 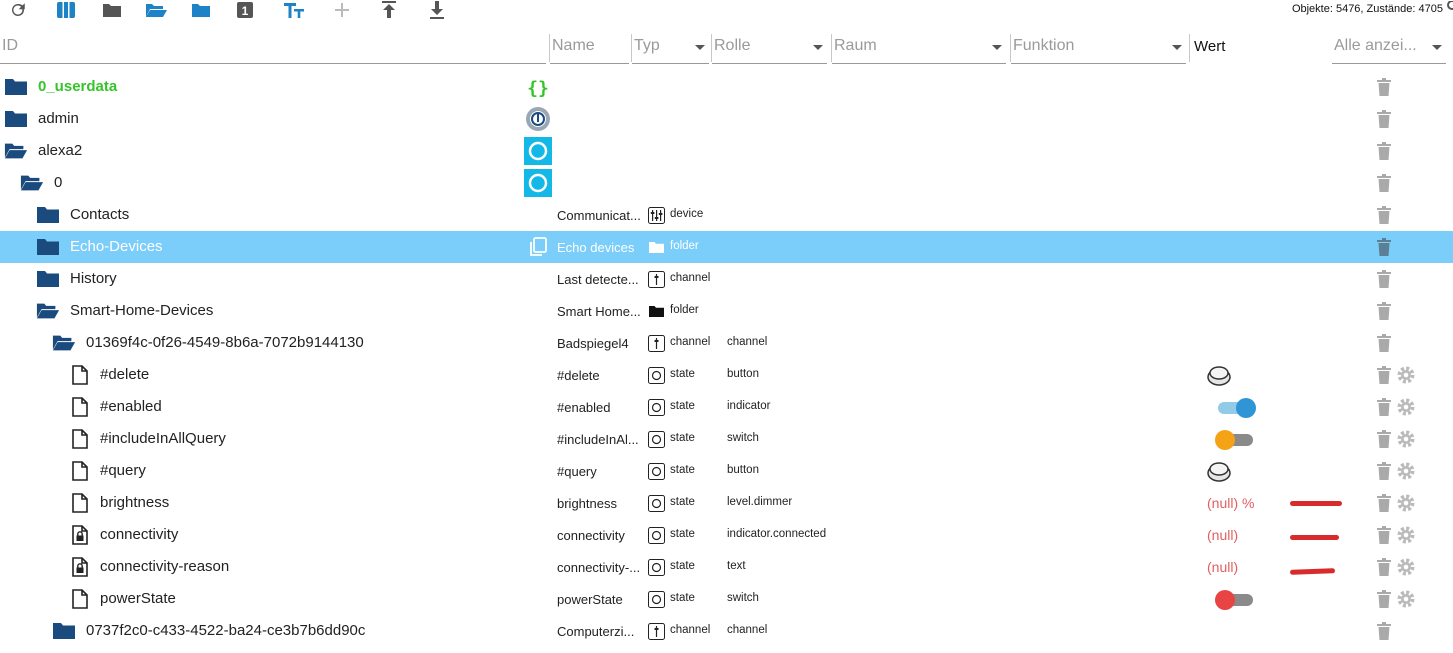 I want to click on tree-row: Smart-Home-Devices Smart Home... folder, so click(x=726, y=311).